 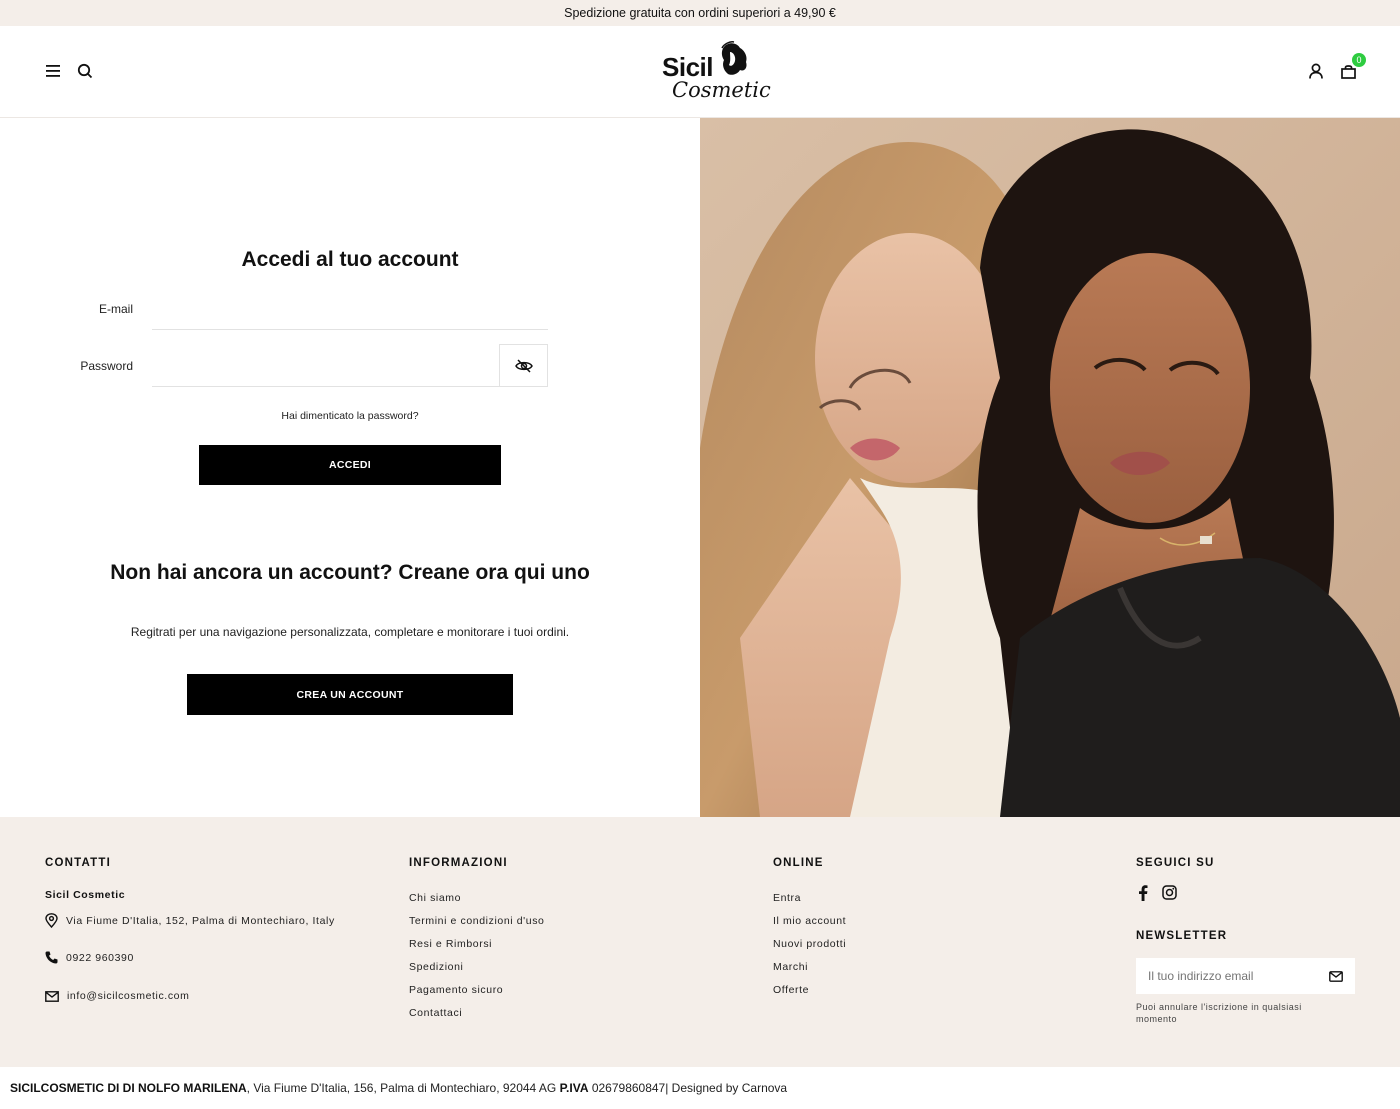 What do you see at coordinates (350, 309) in the screenshot?
I see `email-field` at bounding box center [350, 309].